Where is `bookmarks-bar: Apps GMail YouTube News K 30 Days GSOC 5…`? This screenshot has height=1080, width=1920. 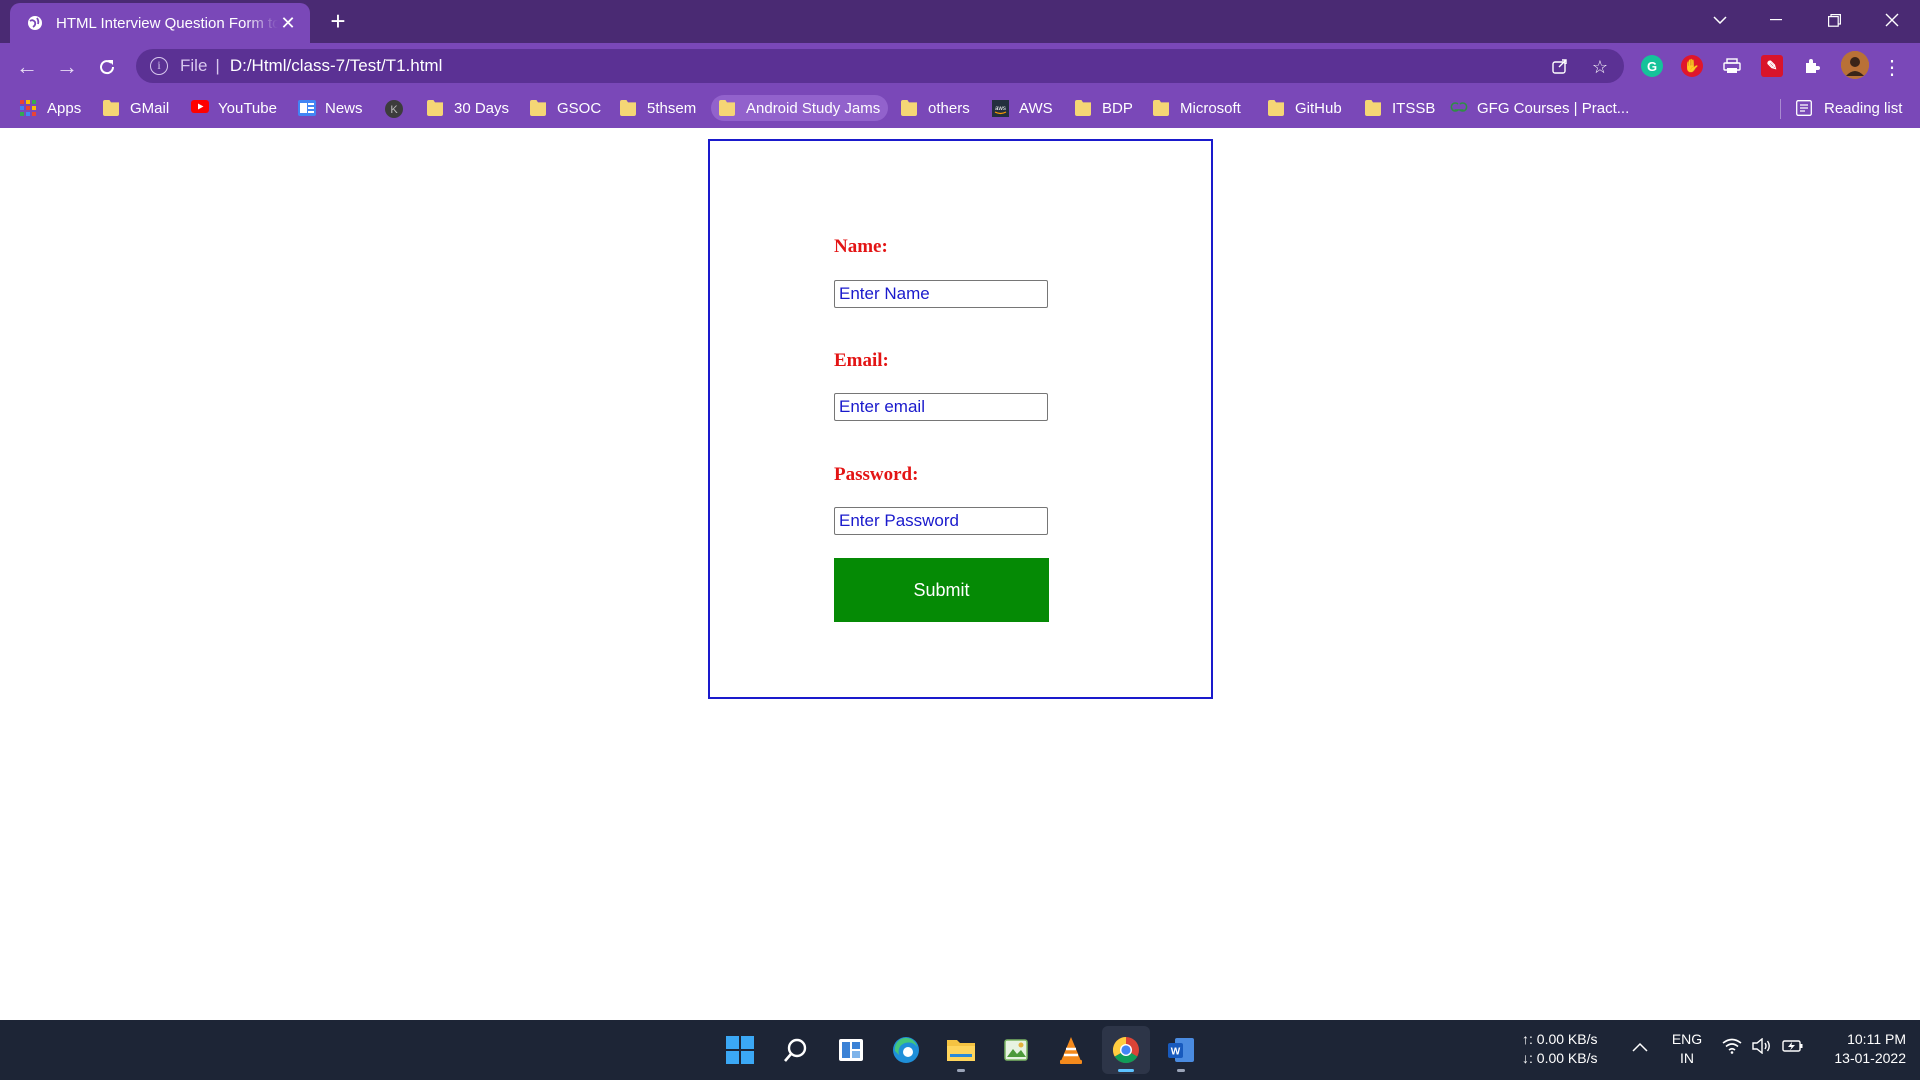
bookmarks-bar: Apps GMail YouTube News K 30 Days GSOC 5… is located at coordinates (960, 108).